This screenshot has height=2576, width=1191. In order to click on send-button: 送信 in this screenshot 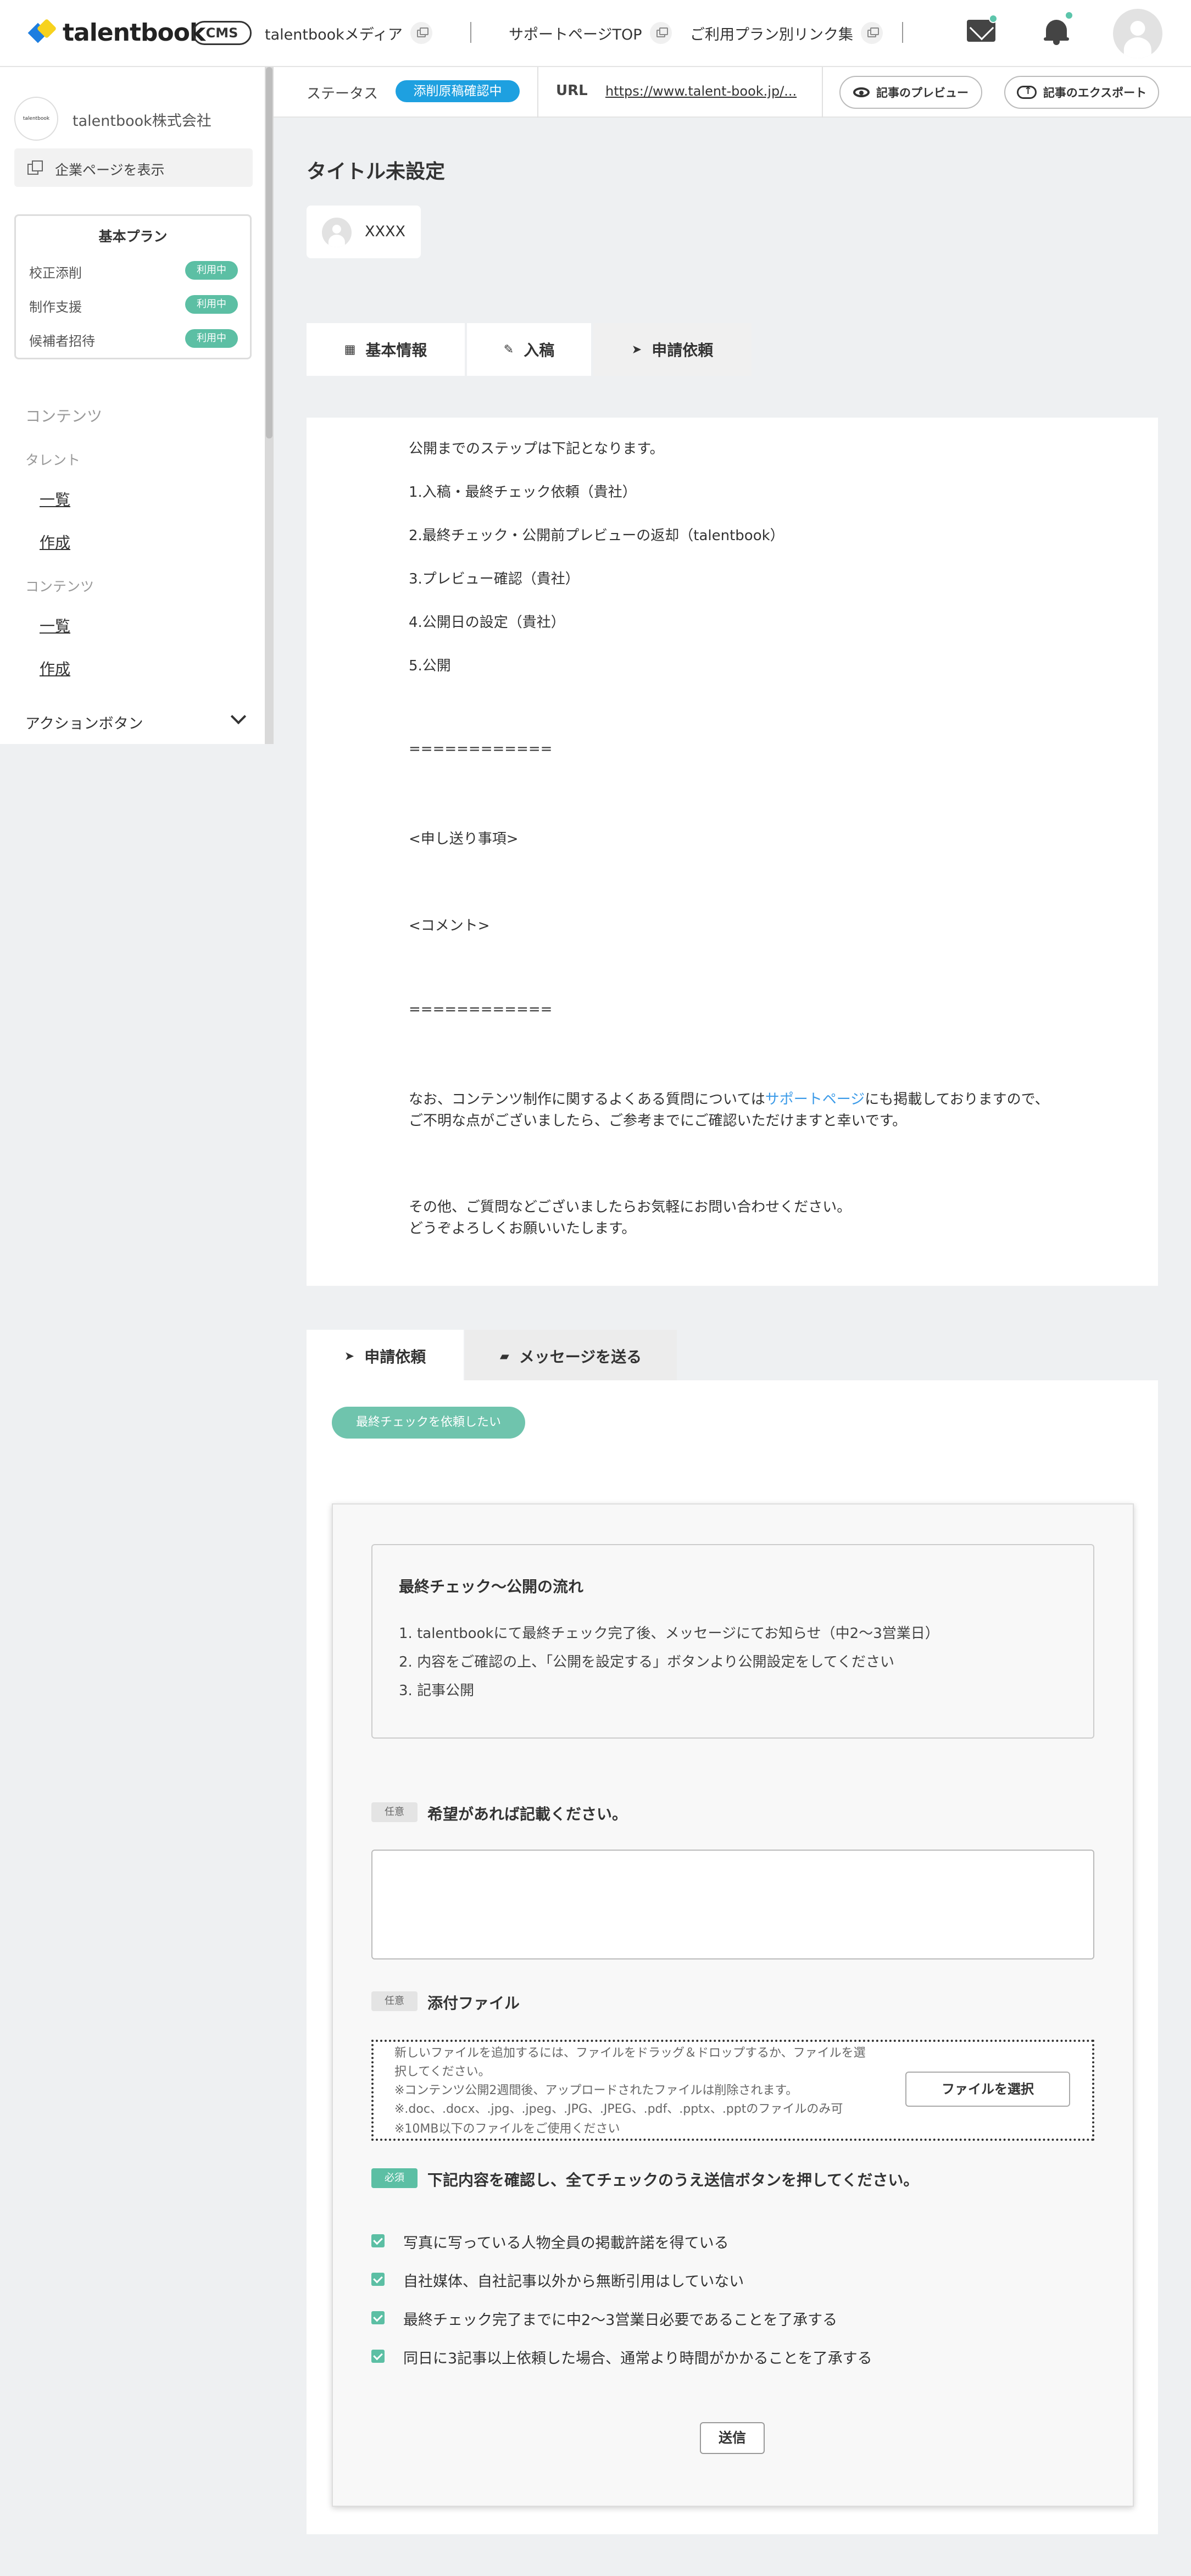, I will do `click(732, 2438)`.